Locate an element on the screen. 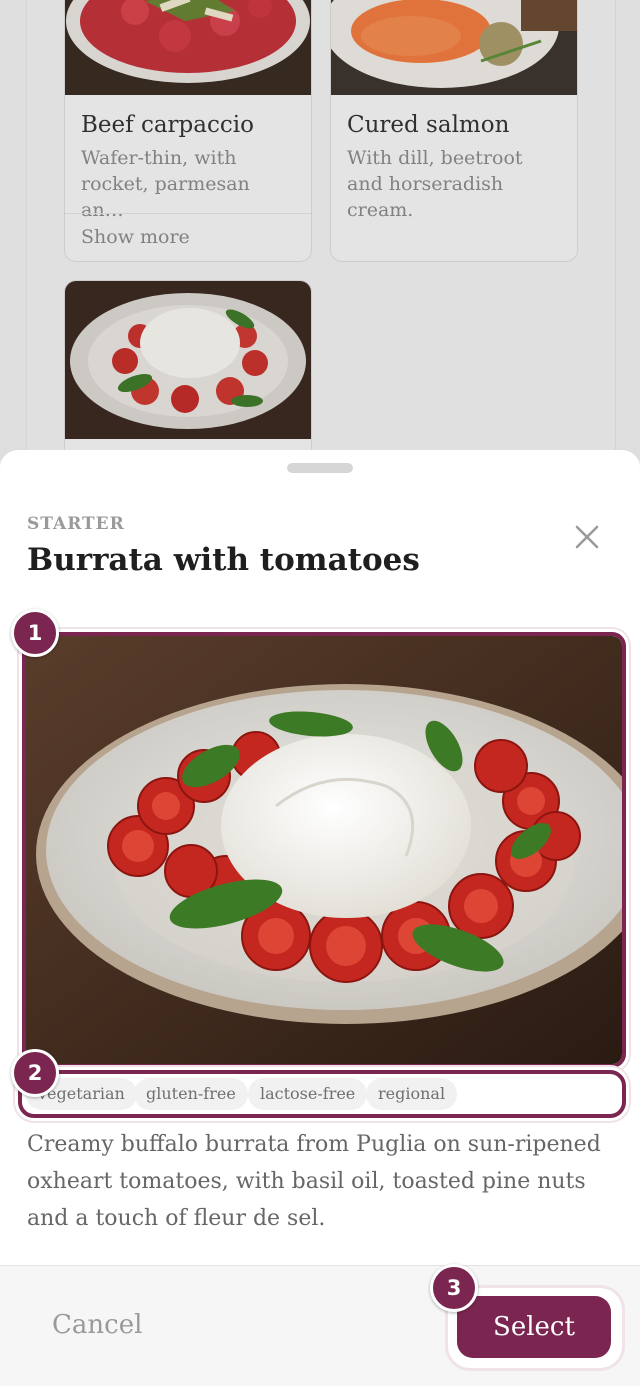 The image size is (640, 1386). select-button: Select is located at coordinates (534, 1327).